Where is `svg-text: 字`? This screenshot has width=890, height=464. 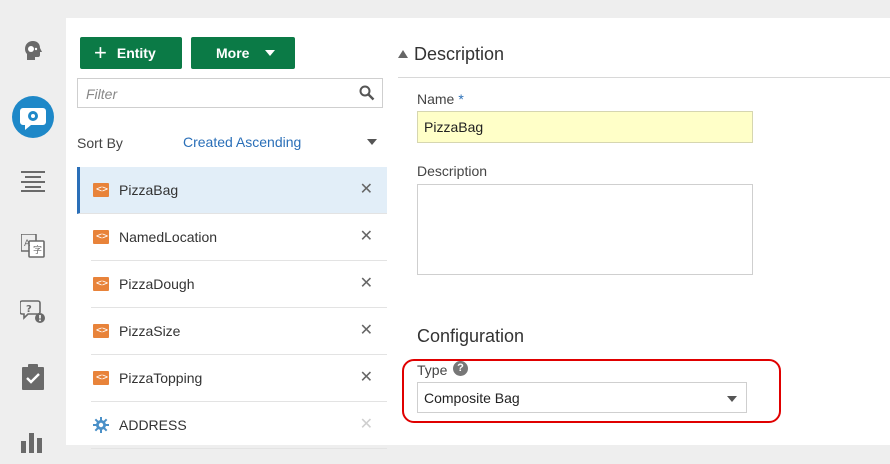 svg-text: 字 is located at coordinates (37, 250).